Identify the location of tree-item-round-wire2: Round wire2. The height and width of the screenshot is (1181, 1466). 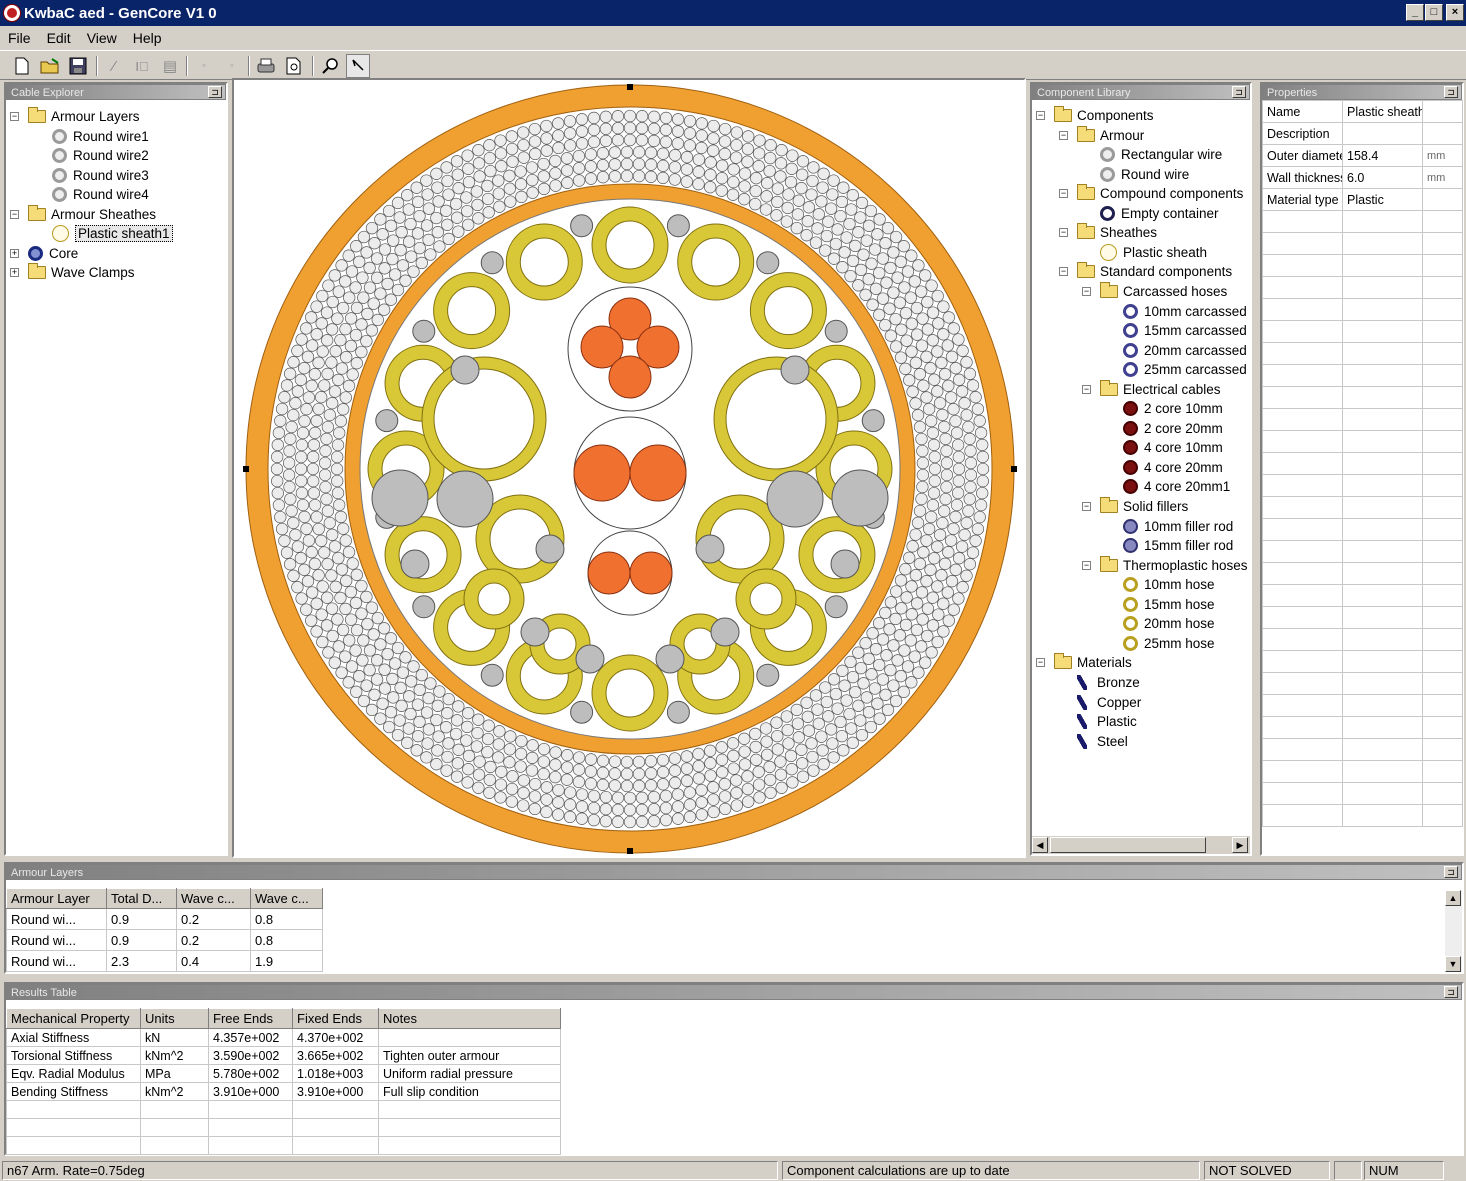
(100, 155).